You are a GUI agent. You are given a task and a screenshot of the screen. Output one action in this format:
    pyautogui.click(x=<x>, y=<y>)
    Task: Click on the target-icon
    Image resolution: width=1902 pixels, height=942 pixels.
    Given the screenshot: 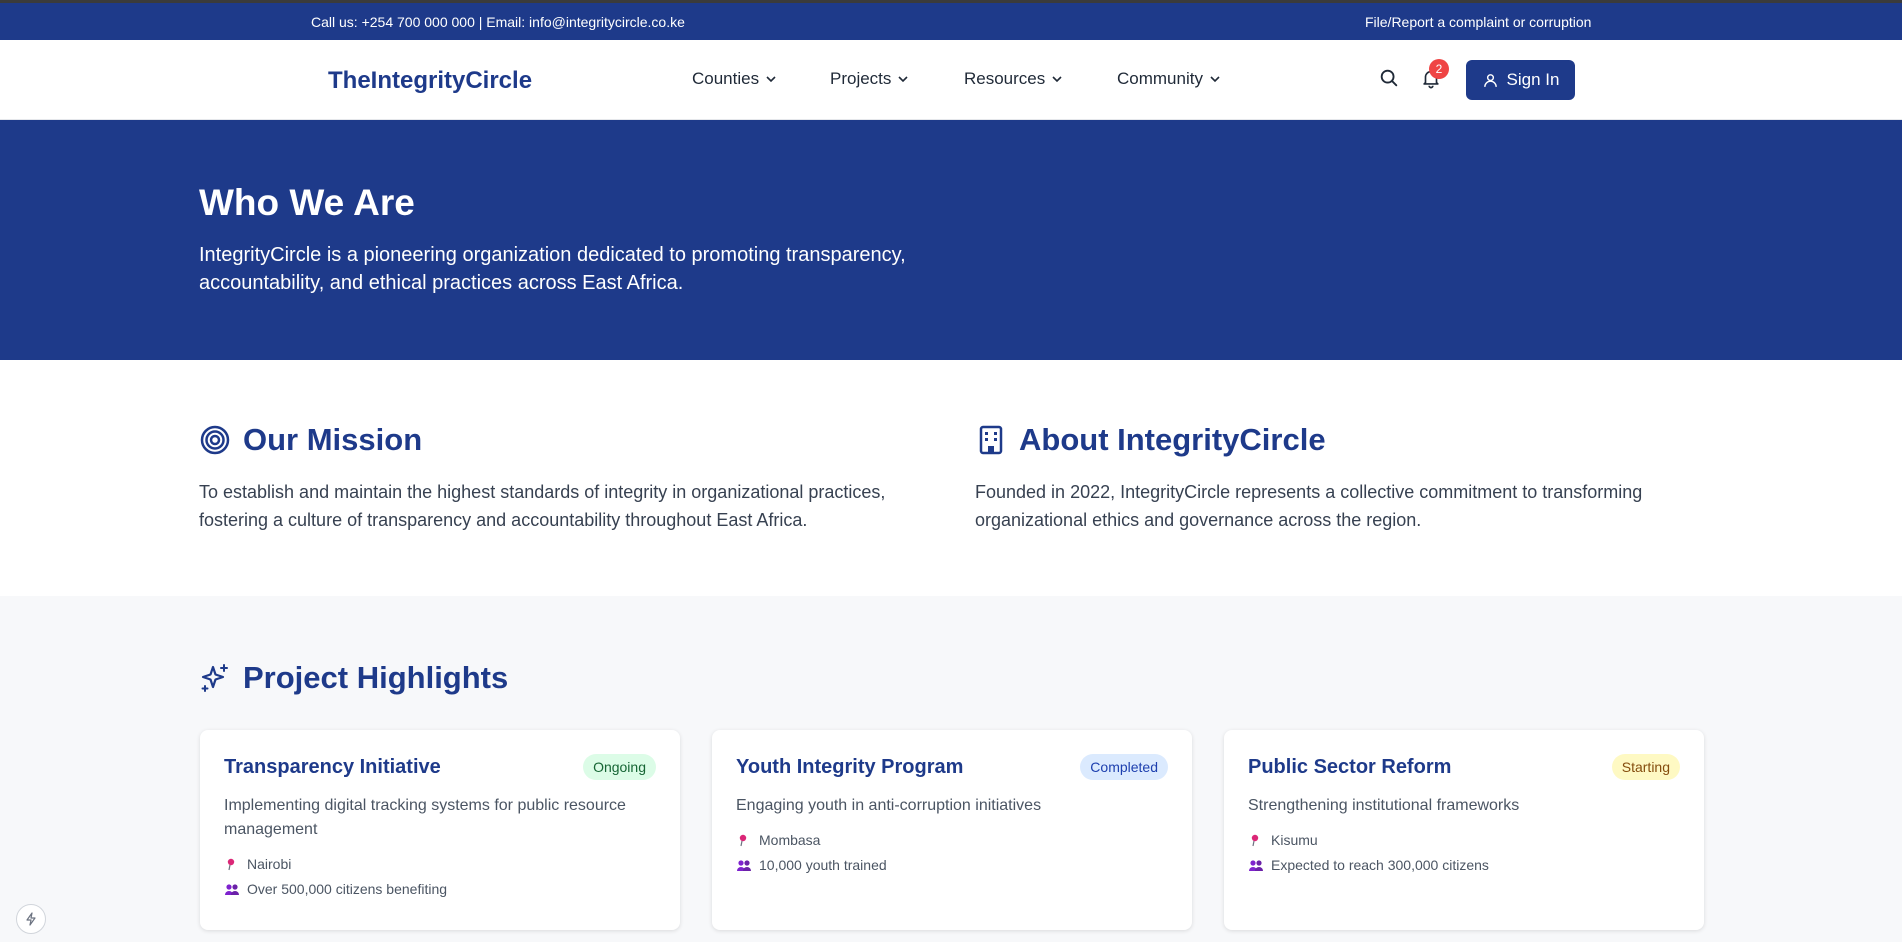 What is the action you would take?
    pyautogui.click(x=215, y=440)
    